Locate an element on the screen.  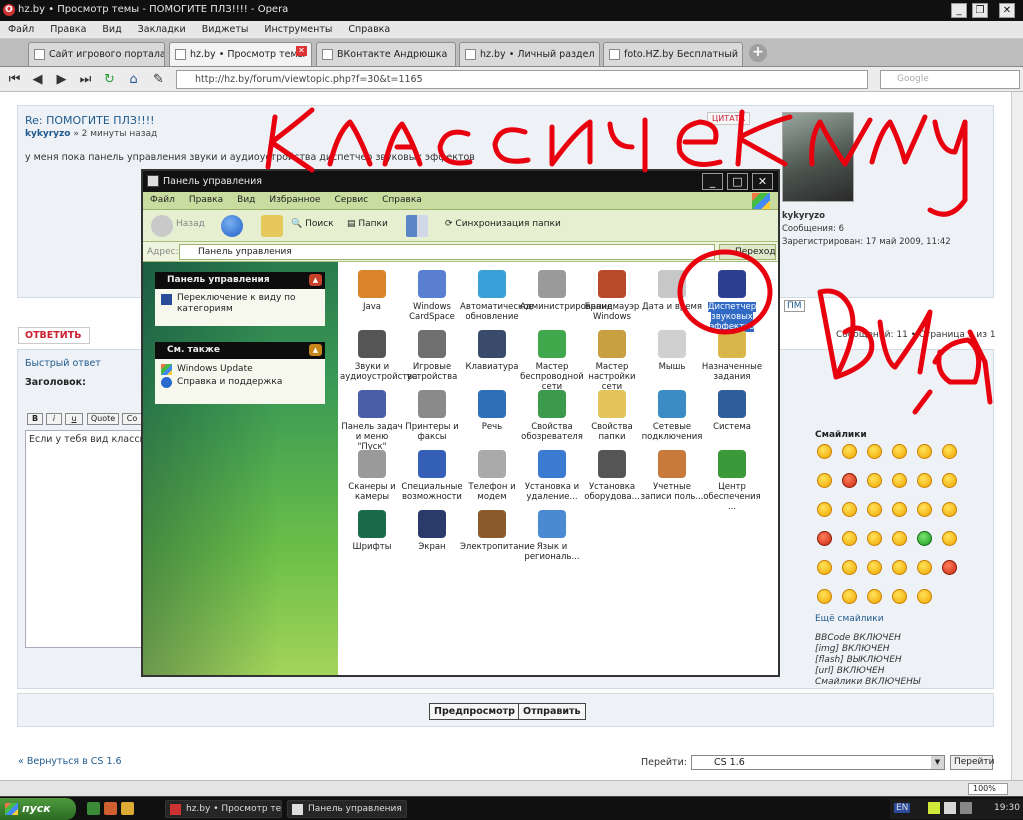
post-author: kykyryzo is located at coordinates (47, 134).